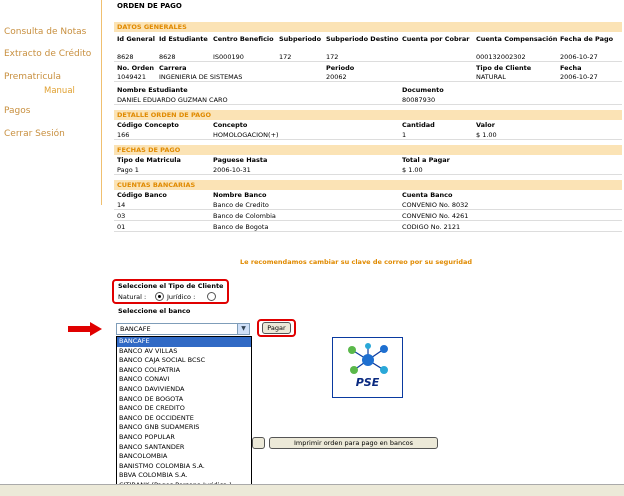 The image size is (624, 496). What do you see at coordinates (240, 160) in the screenshot?
I see `header-paguese-hasta: Paguese Hasta` at bounding box center [240, 160].